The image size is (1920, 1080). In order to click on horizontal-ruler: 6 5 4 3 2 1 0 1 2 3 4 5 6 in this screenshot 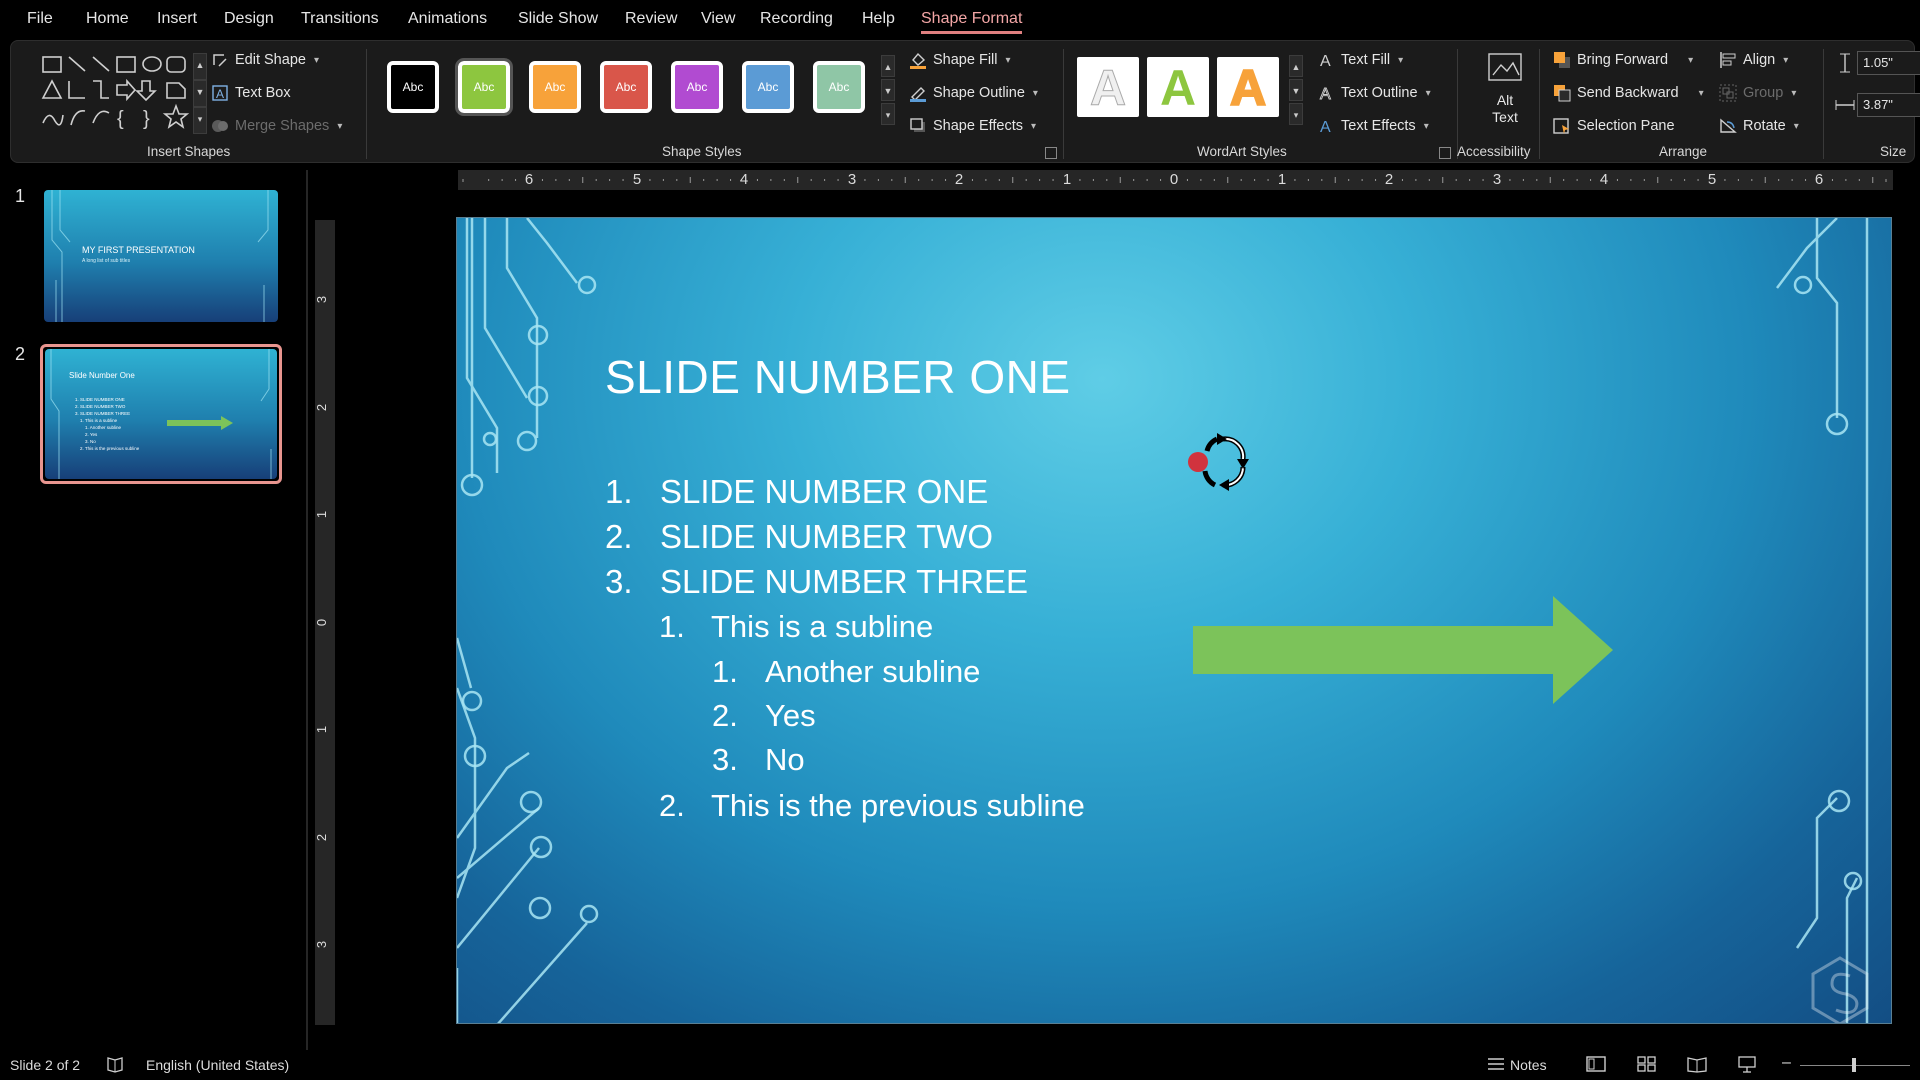, I will do `click(1175, 180)`.